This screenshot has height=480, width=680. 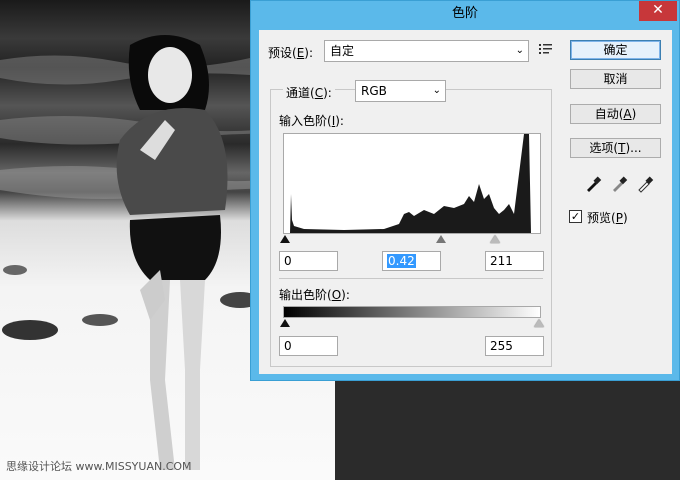 I want to click on input-black-slider, so click(x=285, y=239).